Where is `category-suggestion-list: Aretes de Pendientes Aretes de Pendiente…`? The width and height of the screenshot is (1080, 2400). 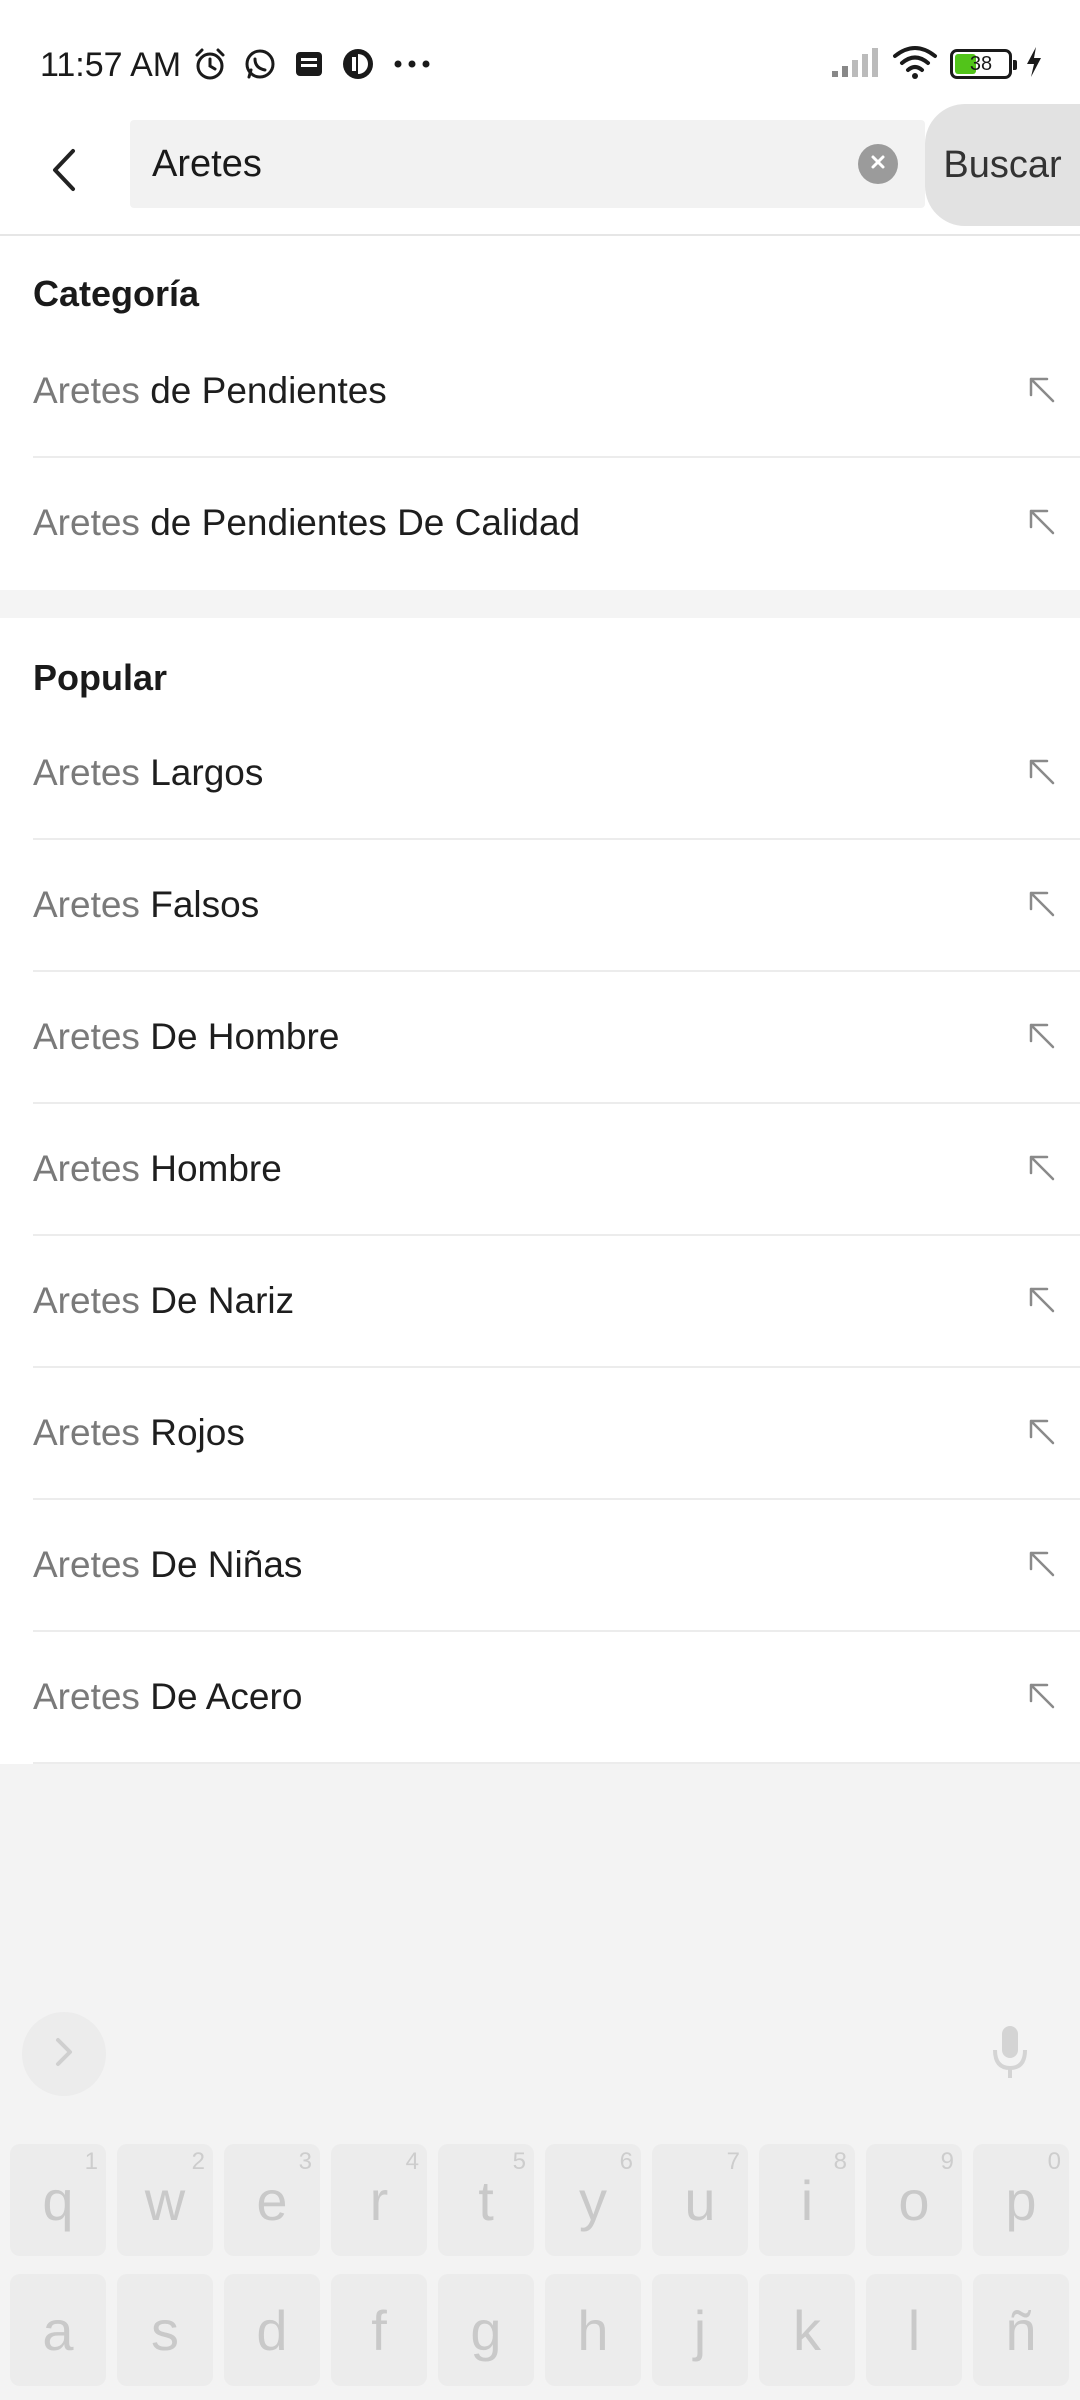 category-suggestion-list: Aretes de Pendientes Aretes de Pendiente… is located at coordinates (540, 458).